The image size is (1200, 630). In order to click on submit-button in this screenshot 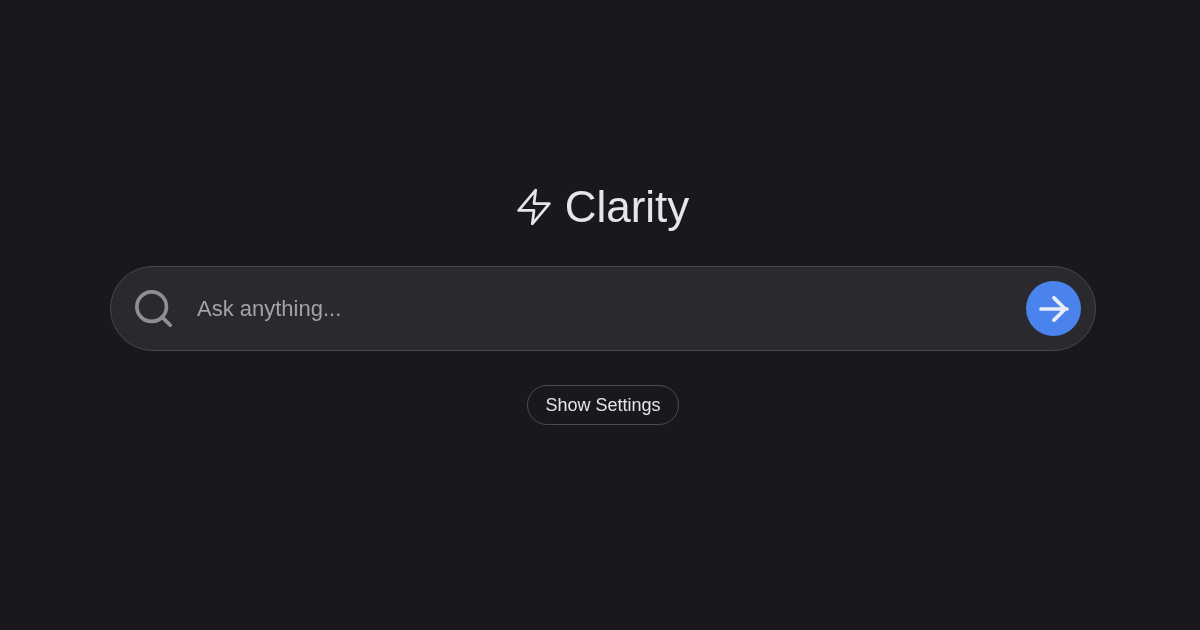, I will do `click(1053, 308)`.